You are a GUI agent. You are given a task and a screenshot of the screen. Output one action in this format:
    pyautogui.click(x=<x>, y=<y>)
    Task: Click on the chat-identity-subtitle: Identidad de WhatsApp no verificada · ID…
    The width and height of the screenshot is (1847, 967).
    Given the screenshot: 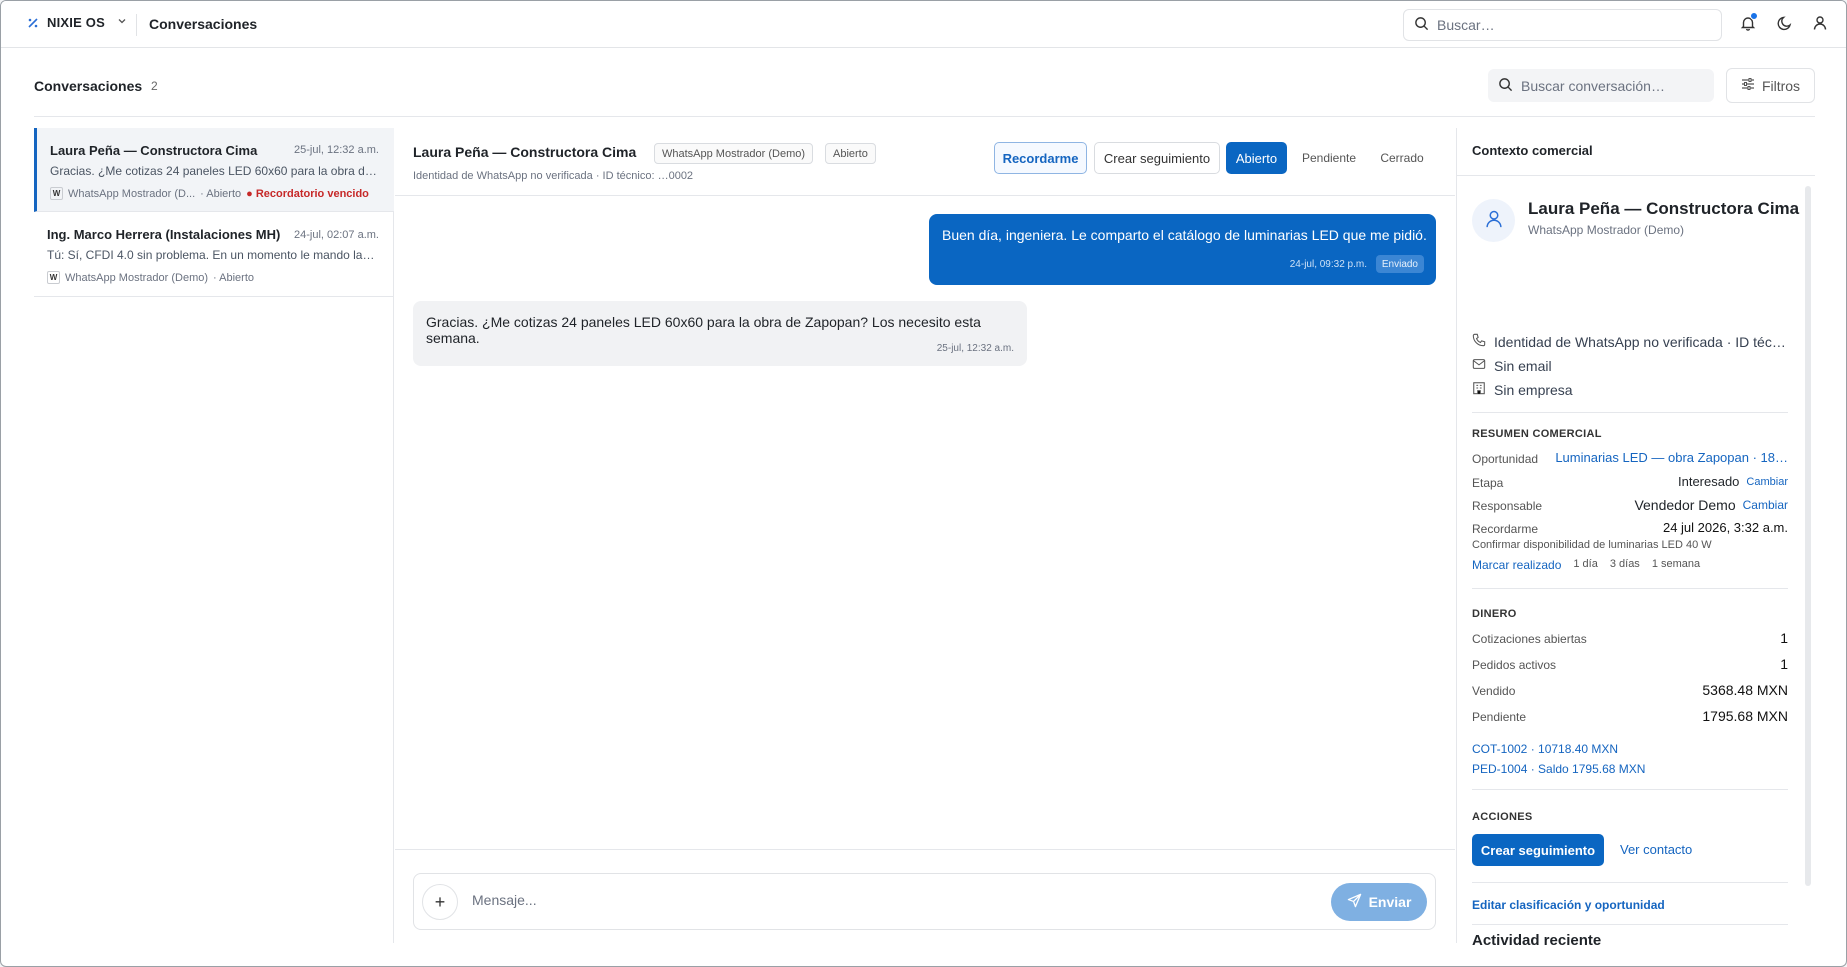 What is the action you would take?
    pyautogui.click(x=553, y=176)
    